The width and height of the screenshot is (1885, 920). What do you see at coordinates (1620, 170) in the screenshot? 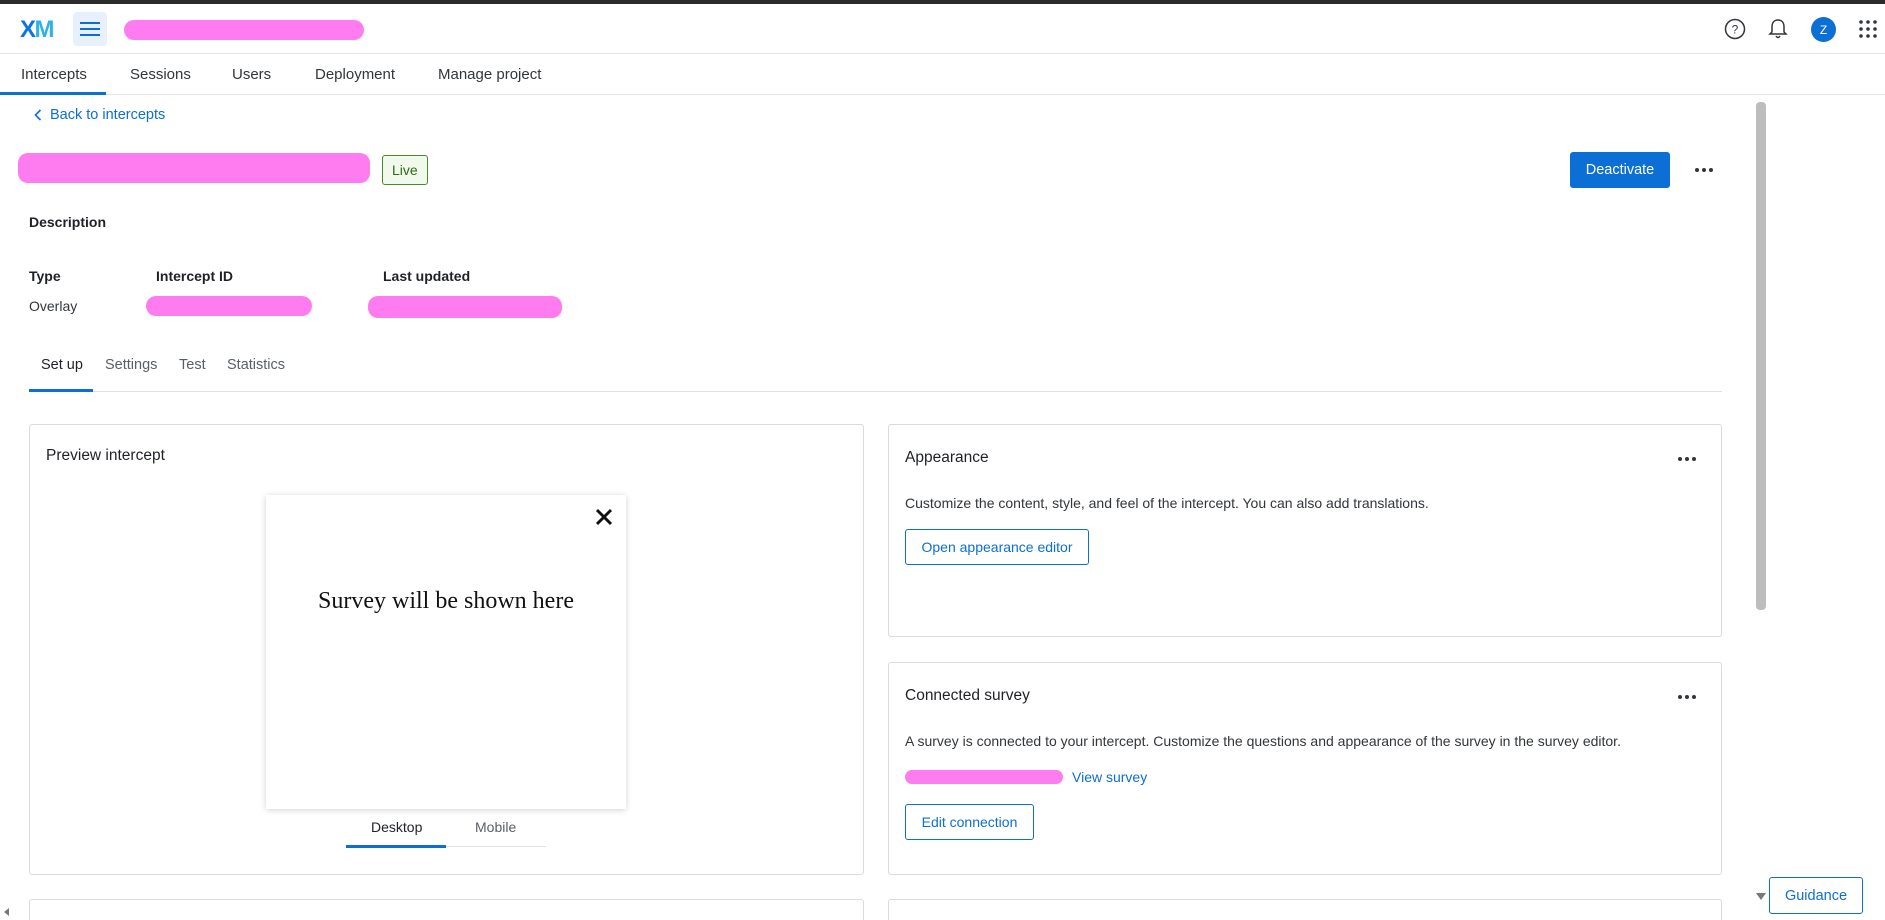
I see `deactivate-button: Deactivate` at bounding box center [1620, 170].